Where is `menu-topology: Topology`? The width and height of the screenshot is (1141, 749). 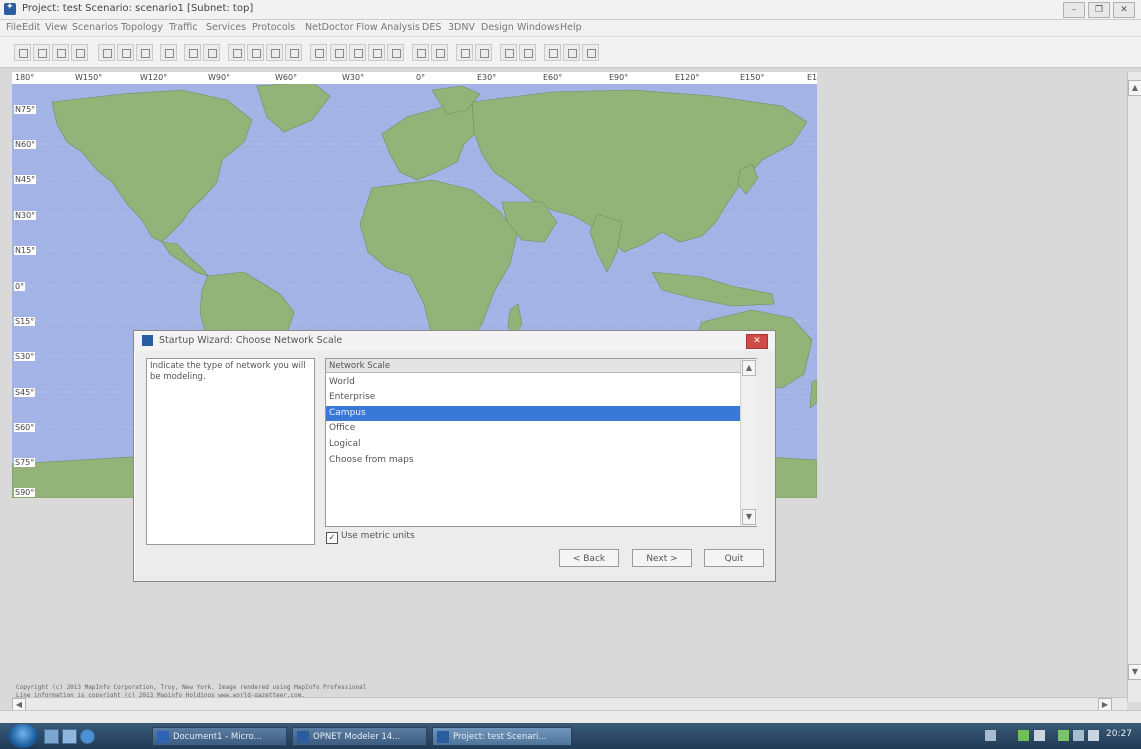 menu-topology: Topology is located at coordinates (142, 27).